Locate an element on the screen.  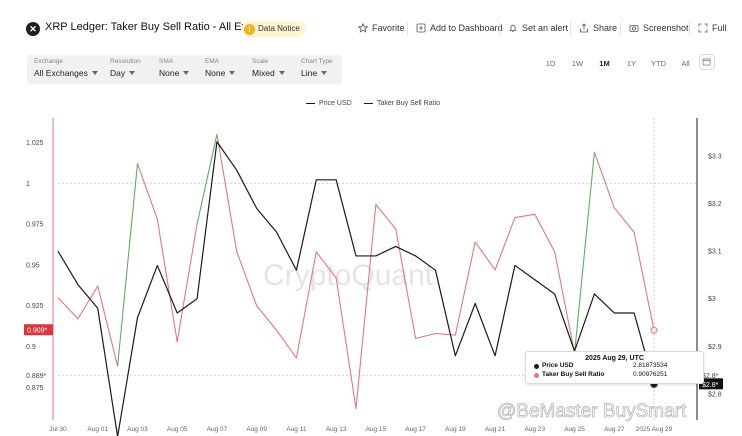
y-tick-label-right: $2.8 is located at coordinates (715, 394).